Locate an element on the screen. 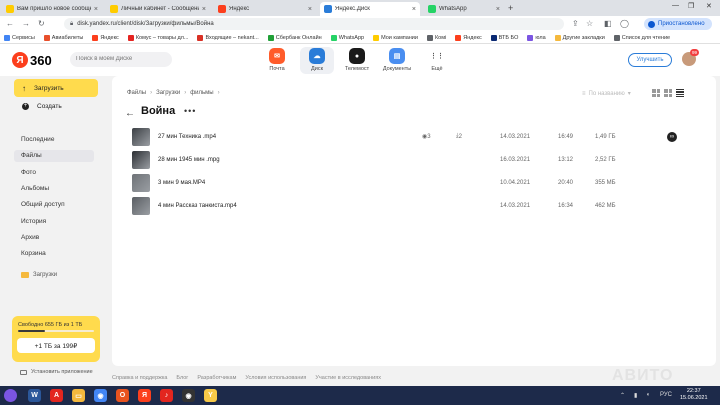 This screenshot has width=720, height=405. service-label: Телемост is located at coordinates (357, 69).